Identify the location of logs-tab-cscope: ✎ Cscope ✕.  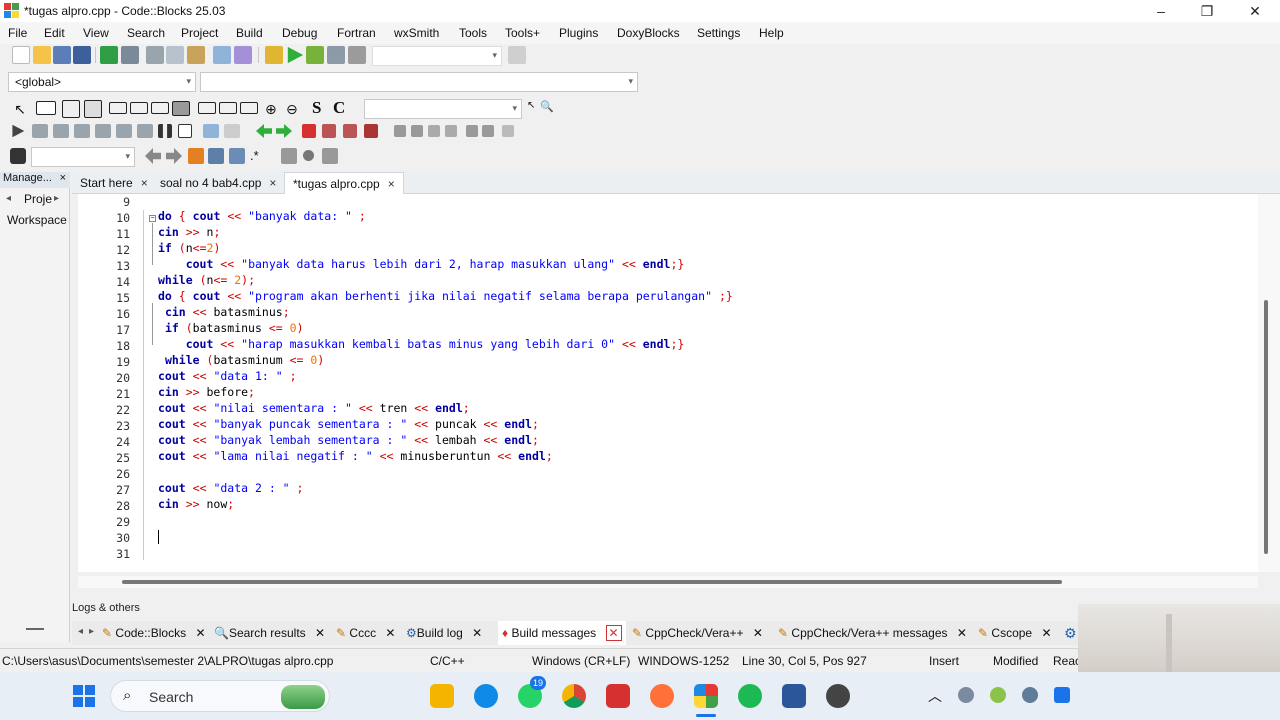
(1015, 633).